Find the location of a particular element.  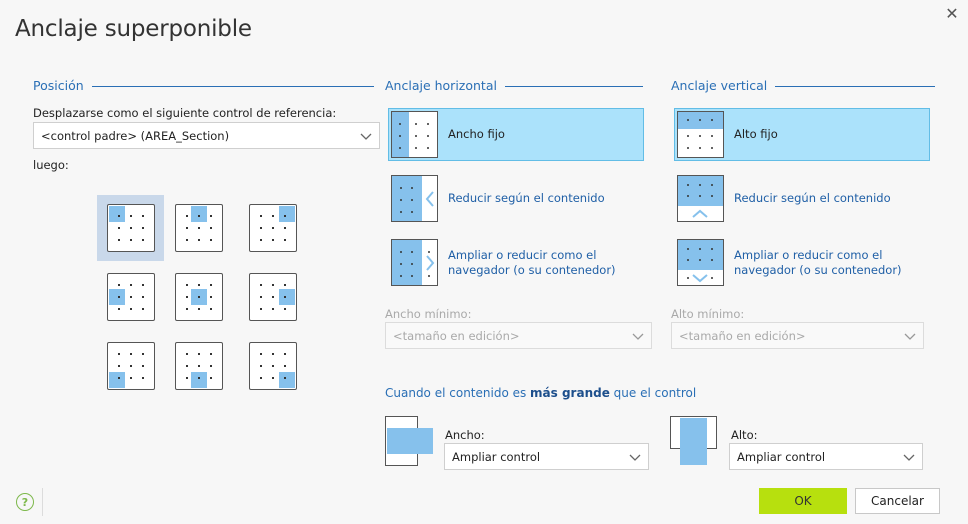

option-fixed-height: Alto fijo is located at coordinates (802, 134).